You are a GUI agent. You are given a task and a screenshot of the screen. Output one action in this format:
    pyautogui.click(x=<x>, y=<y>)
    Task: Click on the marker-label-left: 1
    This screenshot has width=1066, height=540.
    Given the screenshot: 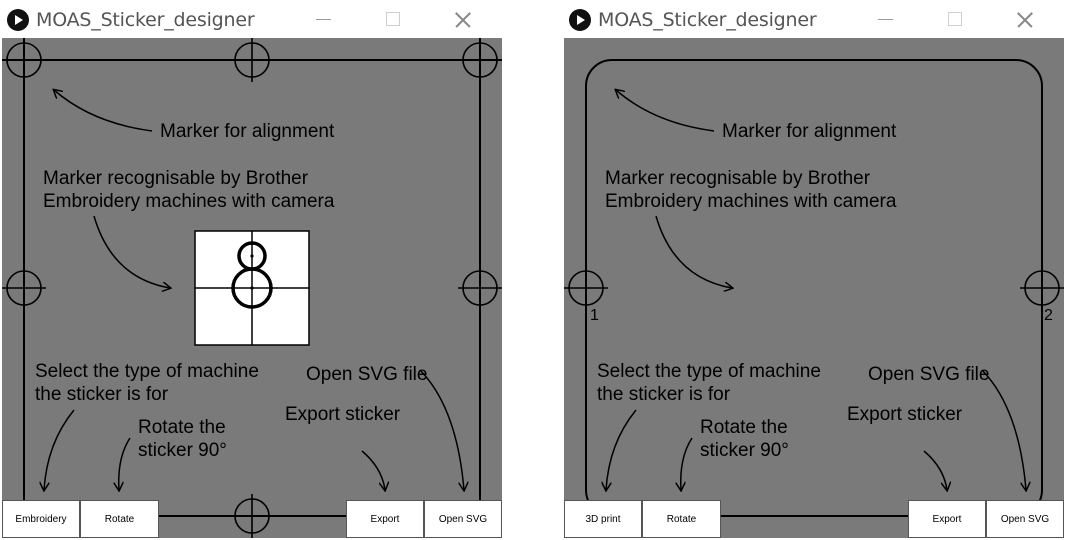 What is the action you would take?
    pyautogui.click(x=594, y=315)
    